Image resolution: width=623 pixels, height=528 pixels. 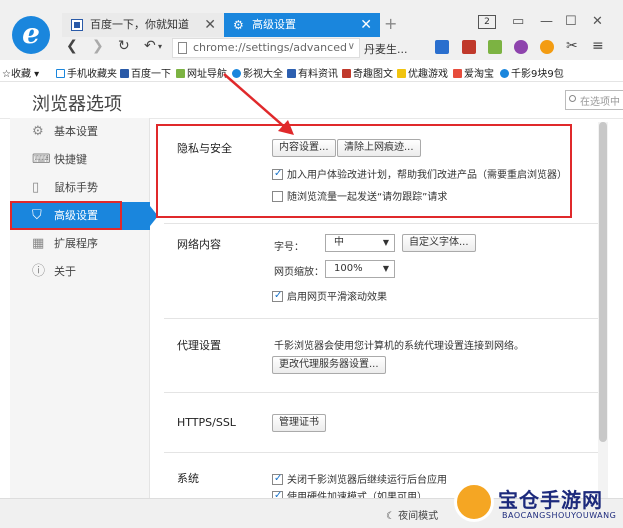 I want to click on shop-icon, so click(x=504, y=73).